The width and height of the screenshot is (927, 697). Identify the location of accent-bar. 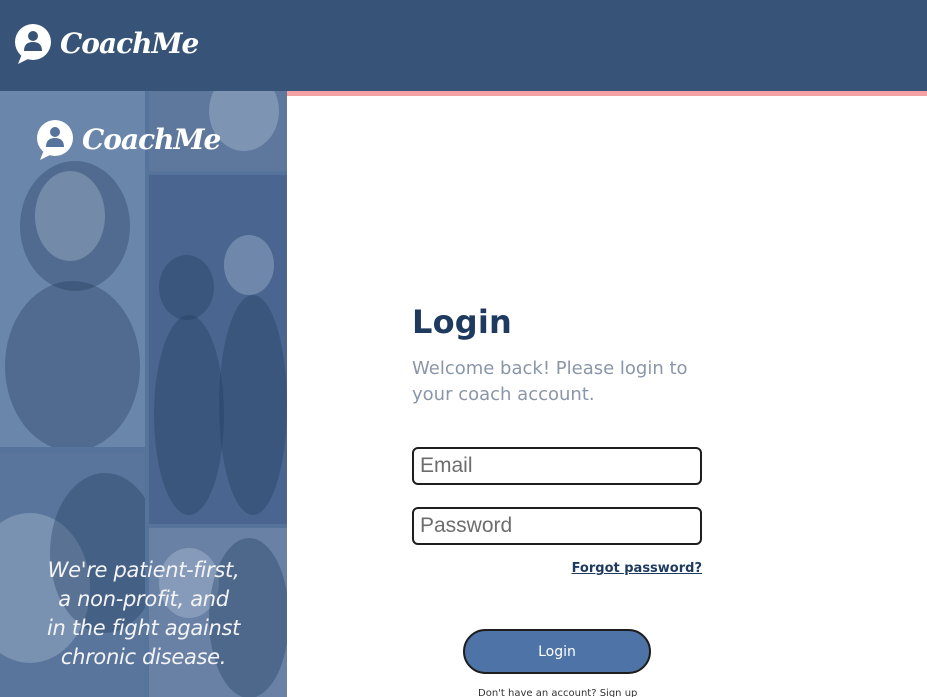
(607, 93).